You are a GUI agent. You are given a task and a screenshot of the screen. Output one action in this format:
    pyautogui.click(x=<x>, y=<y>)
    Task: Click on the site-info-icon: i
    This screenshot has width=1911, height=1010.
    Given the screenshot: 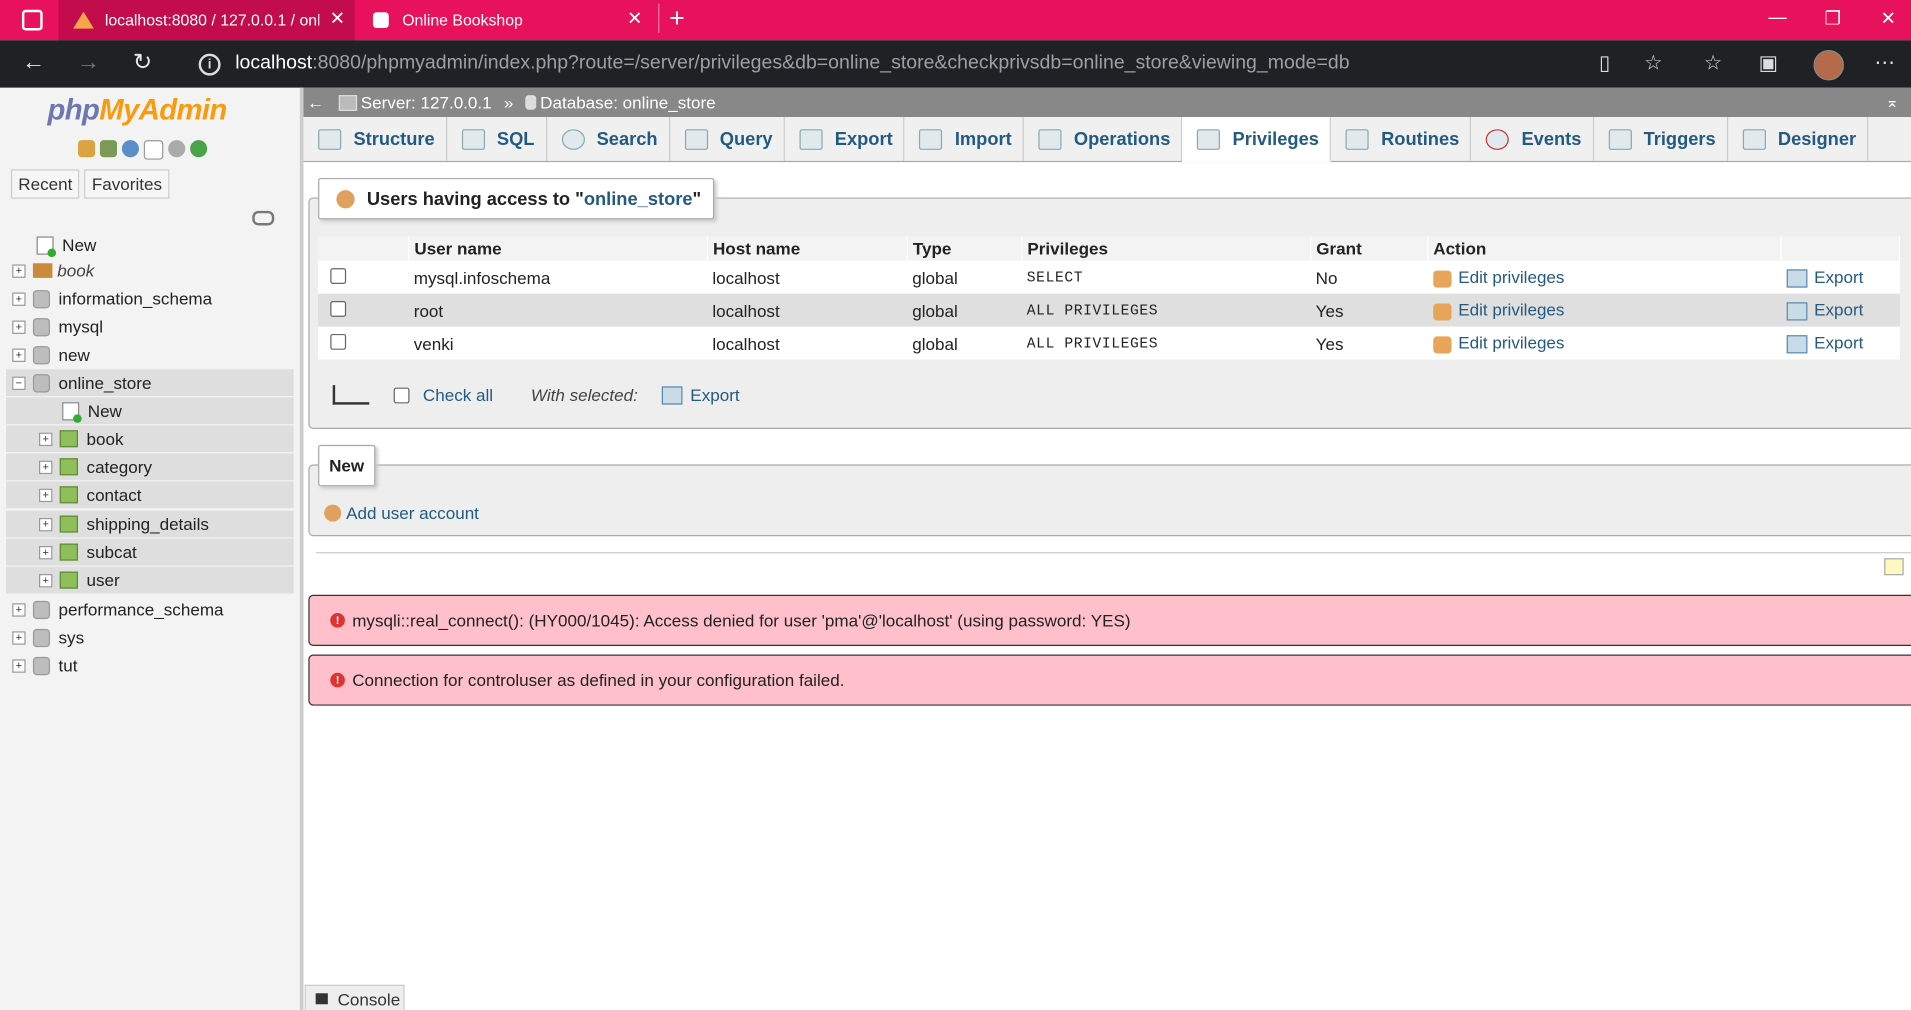 What is the action you would take?
    pyautogui.click(x=209, y=64)
    